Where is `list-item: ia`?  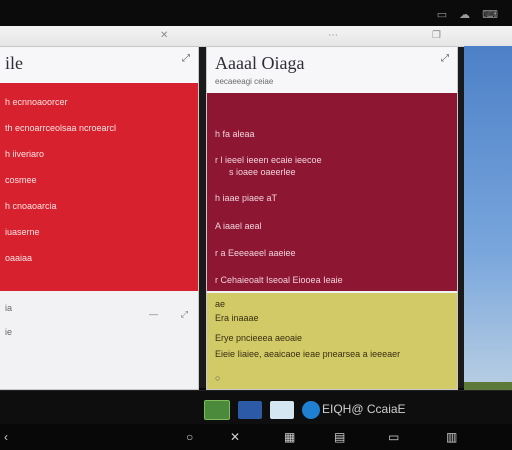
list-item: ia is located at coordinates (8, 308).